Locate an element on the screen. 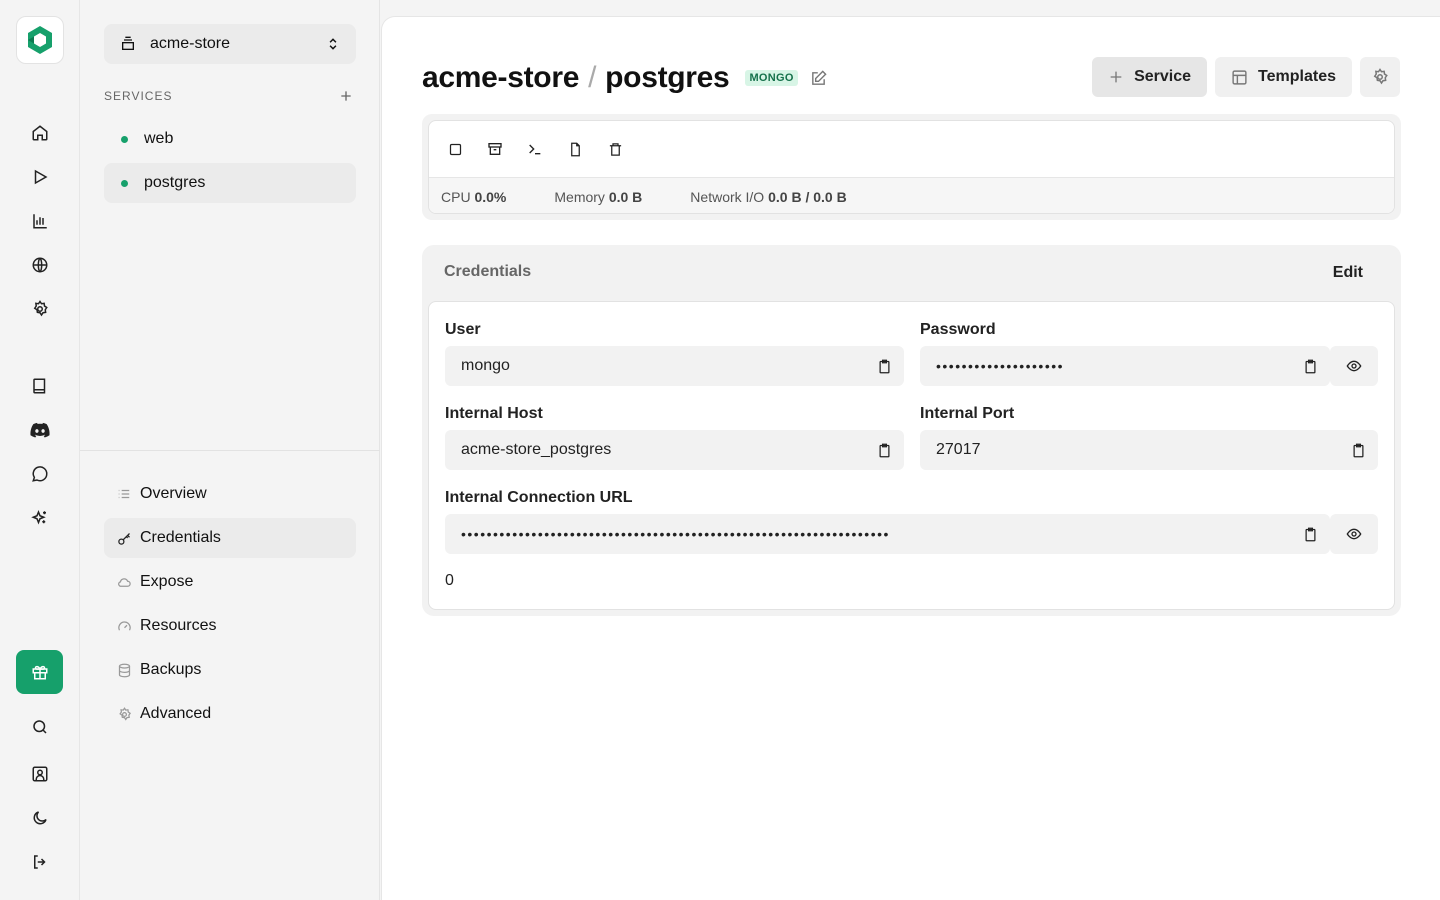 The height and width of the screenshot is (900, 1440). stop-button is located at coordinates (455, 149).